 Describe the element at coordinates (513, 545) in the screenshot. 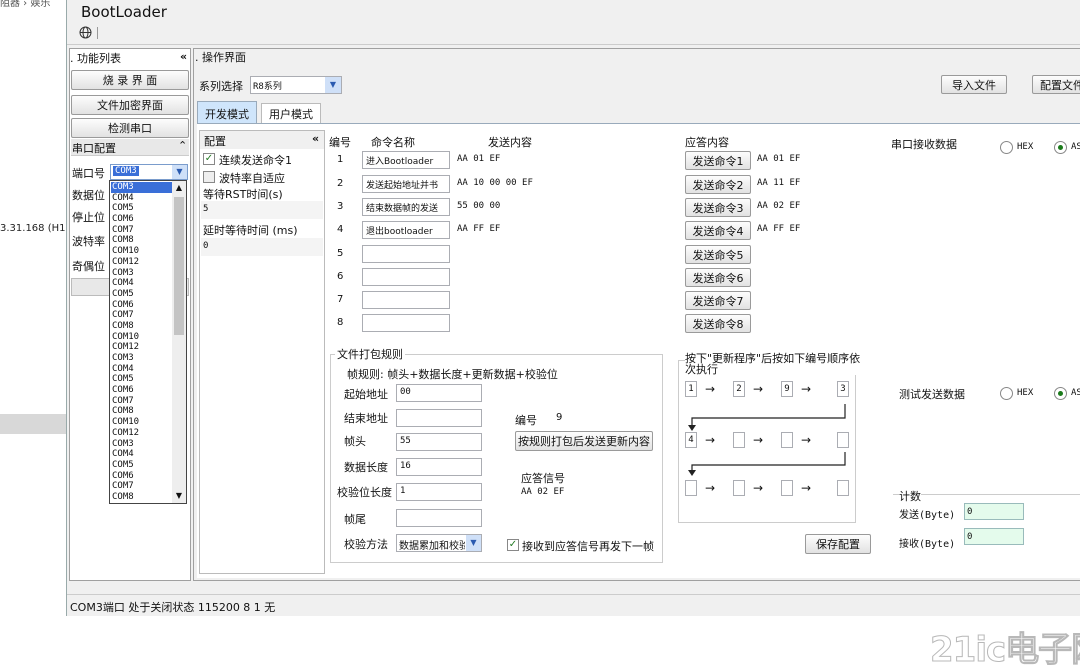

I see `wait-reply-checkbox: ✓` at that location.